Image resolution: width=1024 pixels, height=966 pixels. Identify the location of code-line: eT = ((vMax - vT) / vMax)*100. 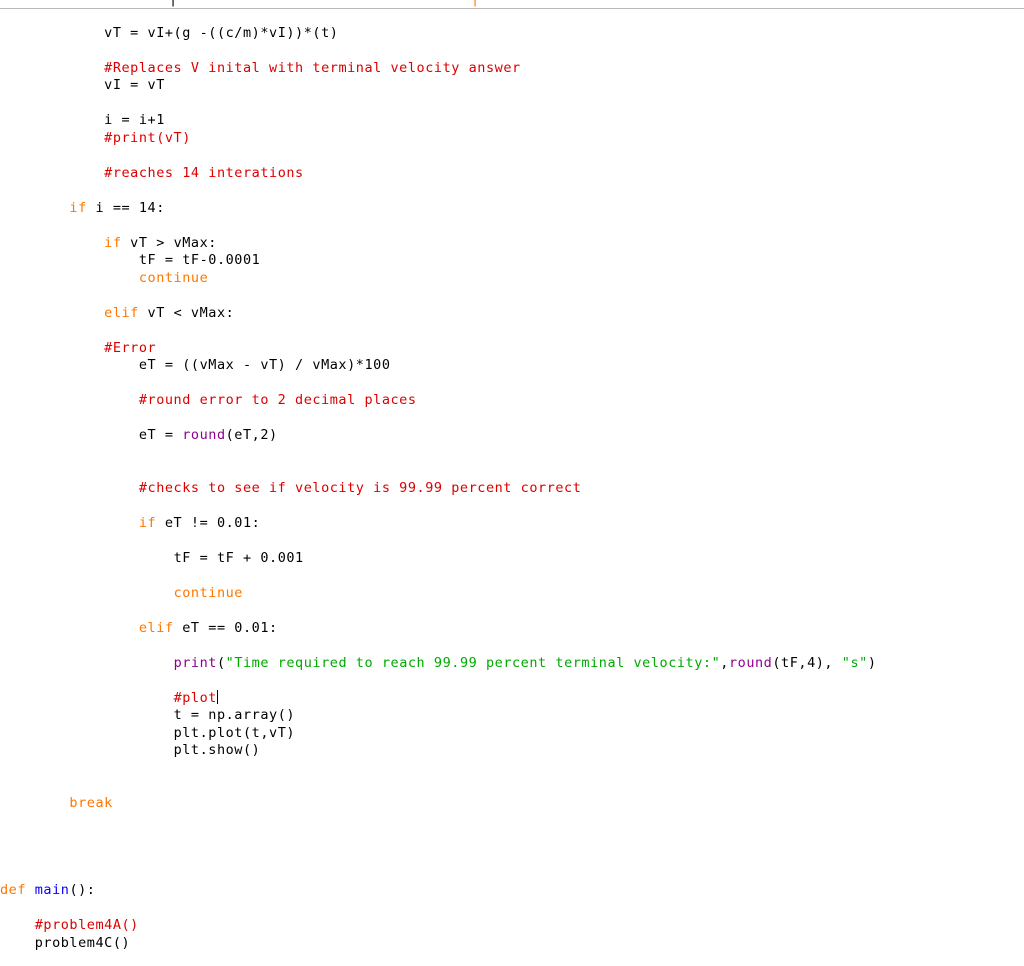
(438, 366).